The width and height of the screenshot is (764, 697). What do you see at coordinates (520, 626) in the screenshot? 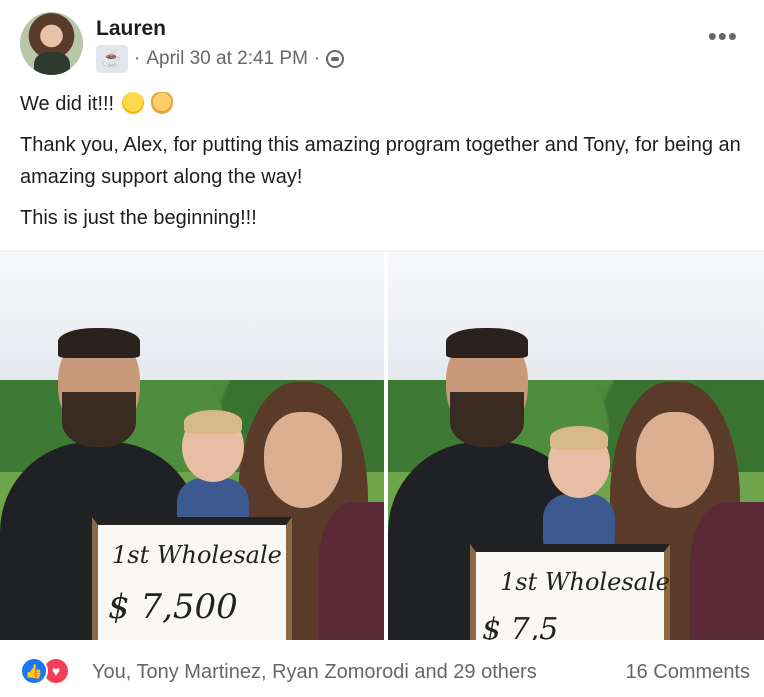
I see `board-line2: $ 7,5` at bounding box center [520, 626].